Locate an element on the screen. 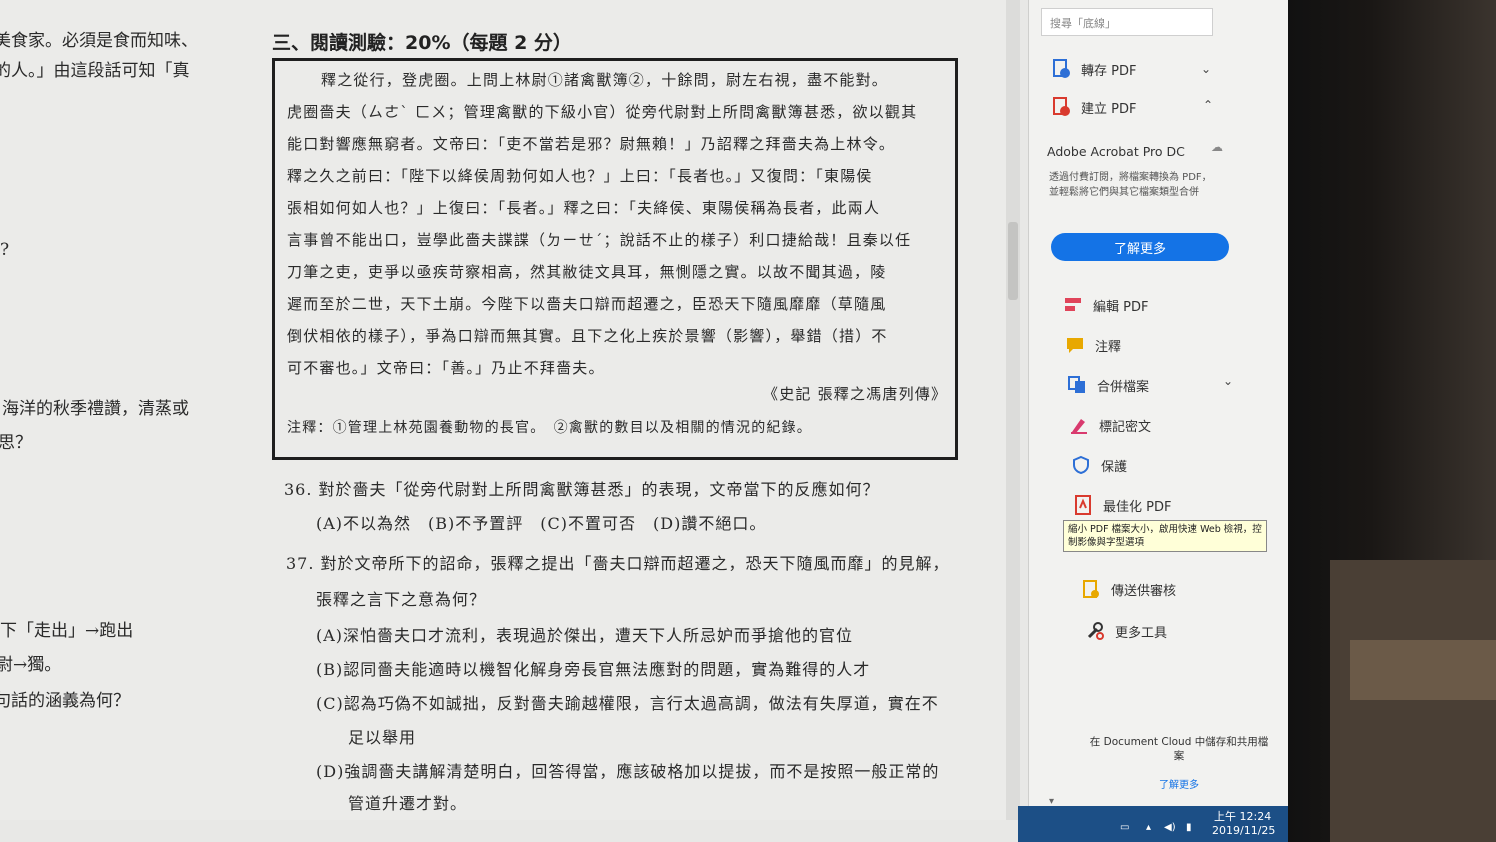 The height and width of the screenshot is (842, 1496). create-pdf-icon is located at coordinates (1061, 107).